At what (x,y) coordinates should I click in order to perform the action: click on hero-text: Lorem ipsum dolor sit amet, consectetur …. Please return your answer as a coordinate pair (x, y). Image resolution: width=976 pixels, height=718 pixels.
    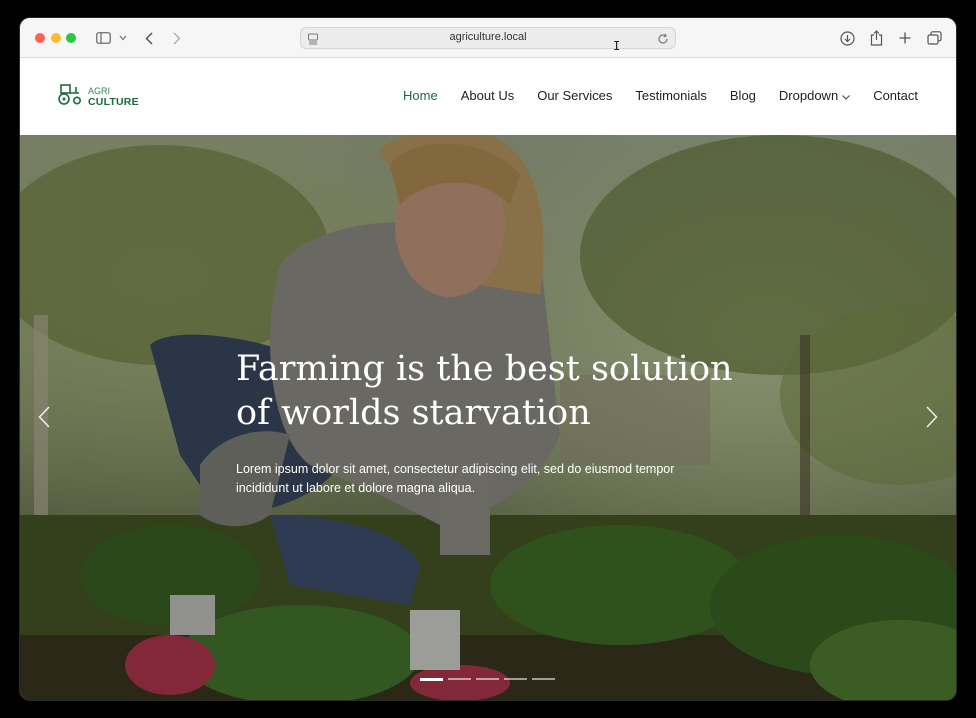
    Looking at the image, I should click on (476, 479).